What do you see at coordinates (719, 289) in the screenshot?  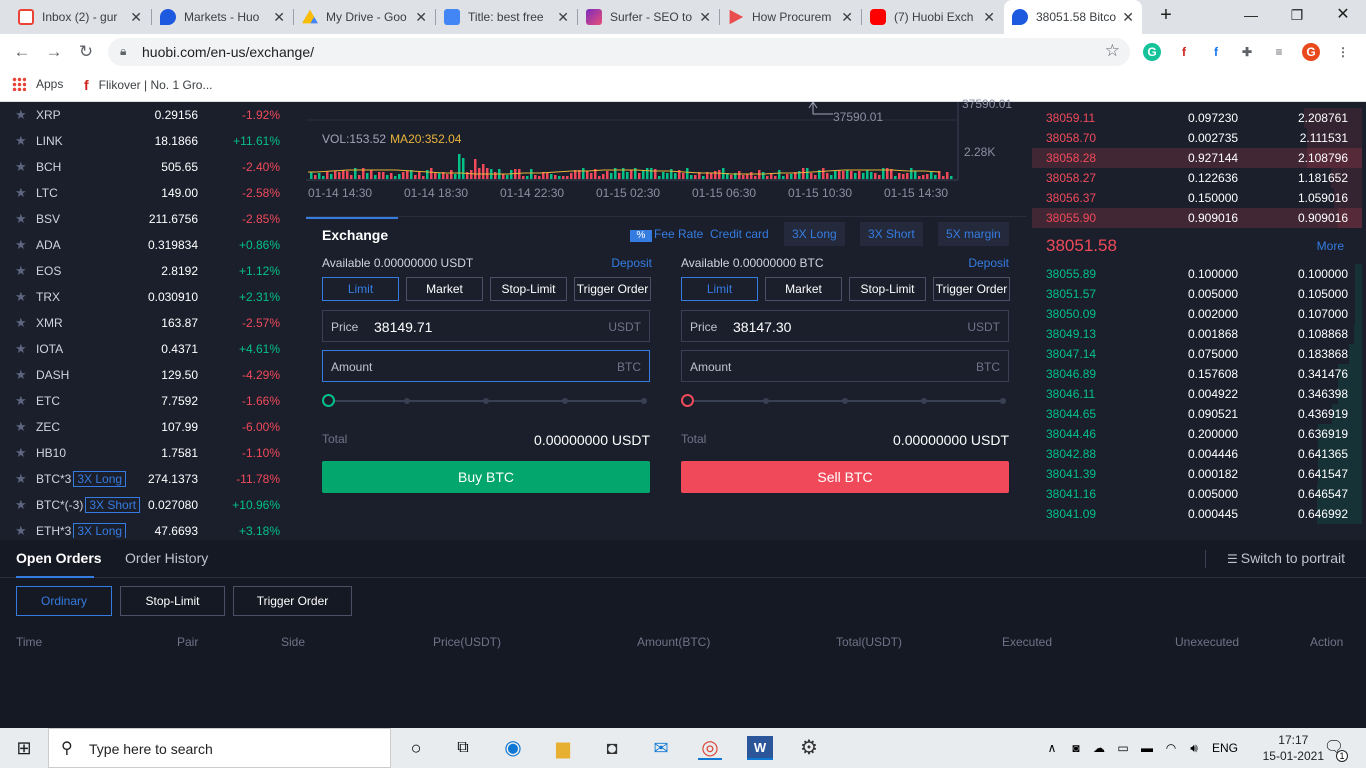 I see `order-type-limit: Limit` at bounding box center [719, 289].